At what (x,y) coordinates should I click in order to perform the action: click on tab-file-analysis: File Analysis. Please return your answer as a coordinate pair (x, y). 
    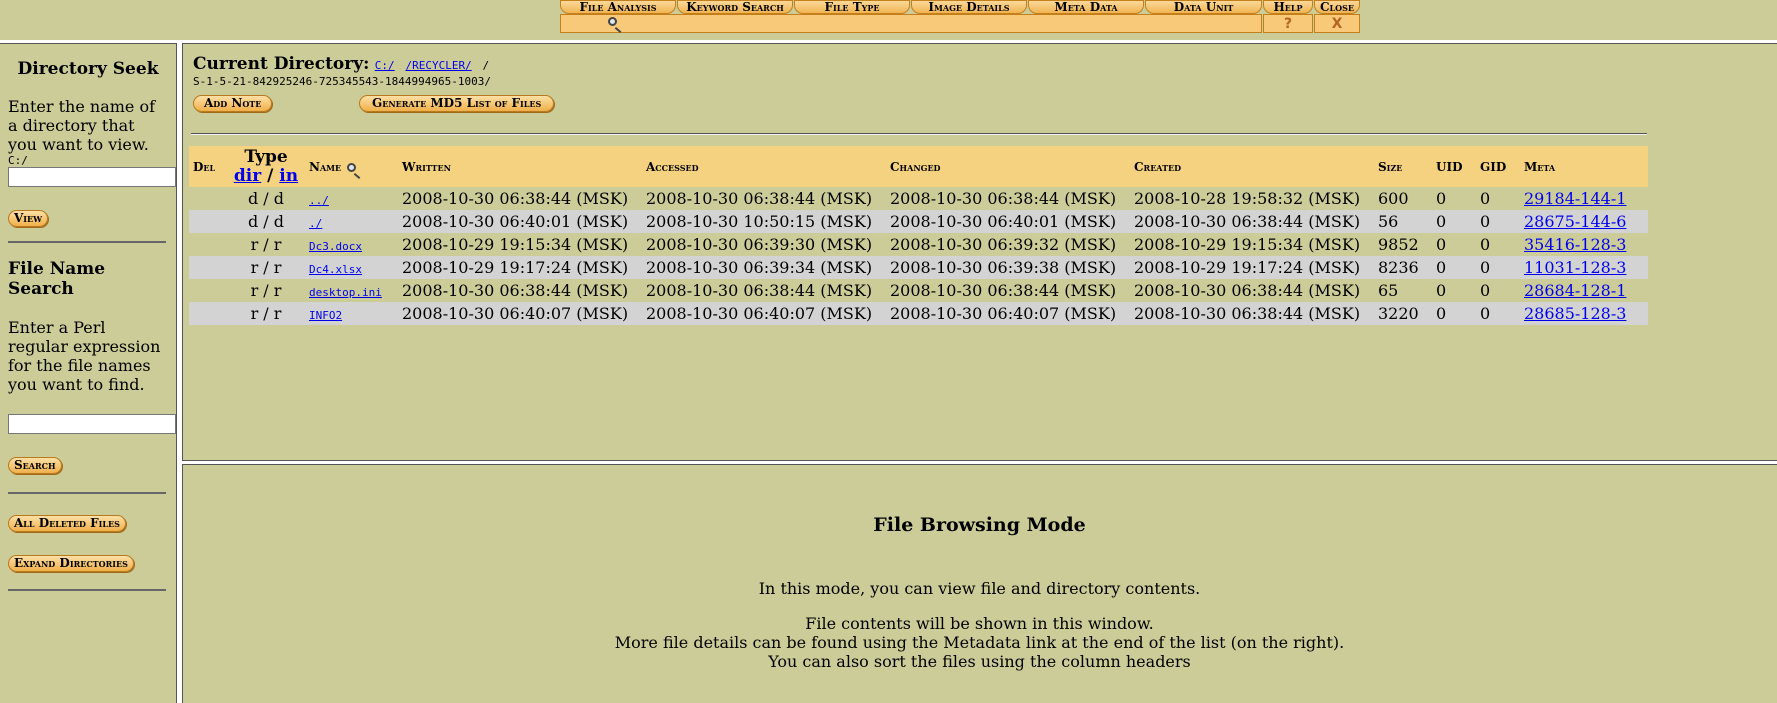
    Looking at the image, I should click on (618, 7).